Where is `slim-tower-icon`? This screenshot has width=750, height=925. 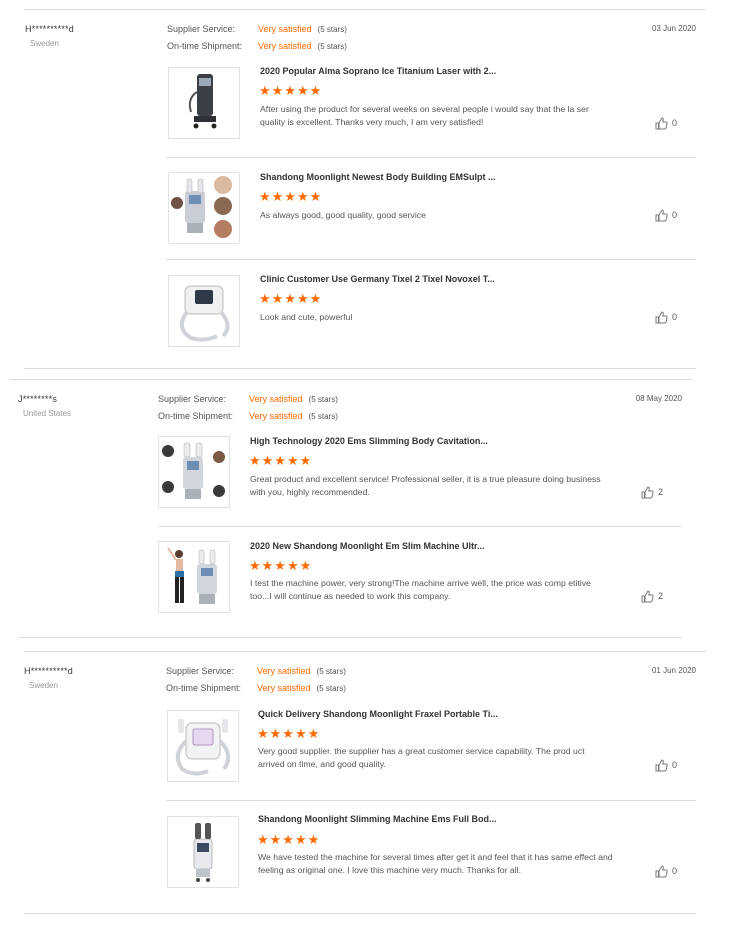
slim-tower-icon is located at coordinates (203, 852).